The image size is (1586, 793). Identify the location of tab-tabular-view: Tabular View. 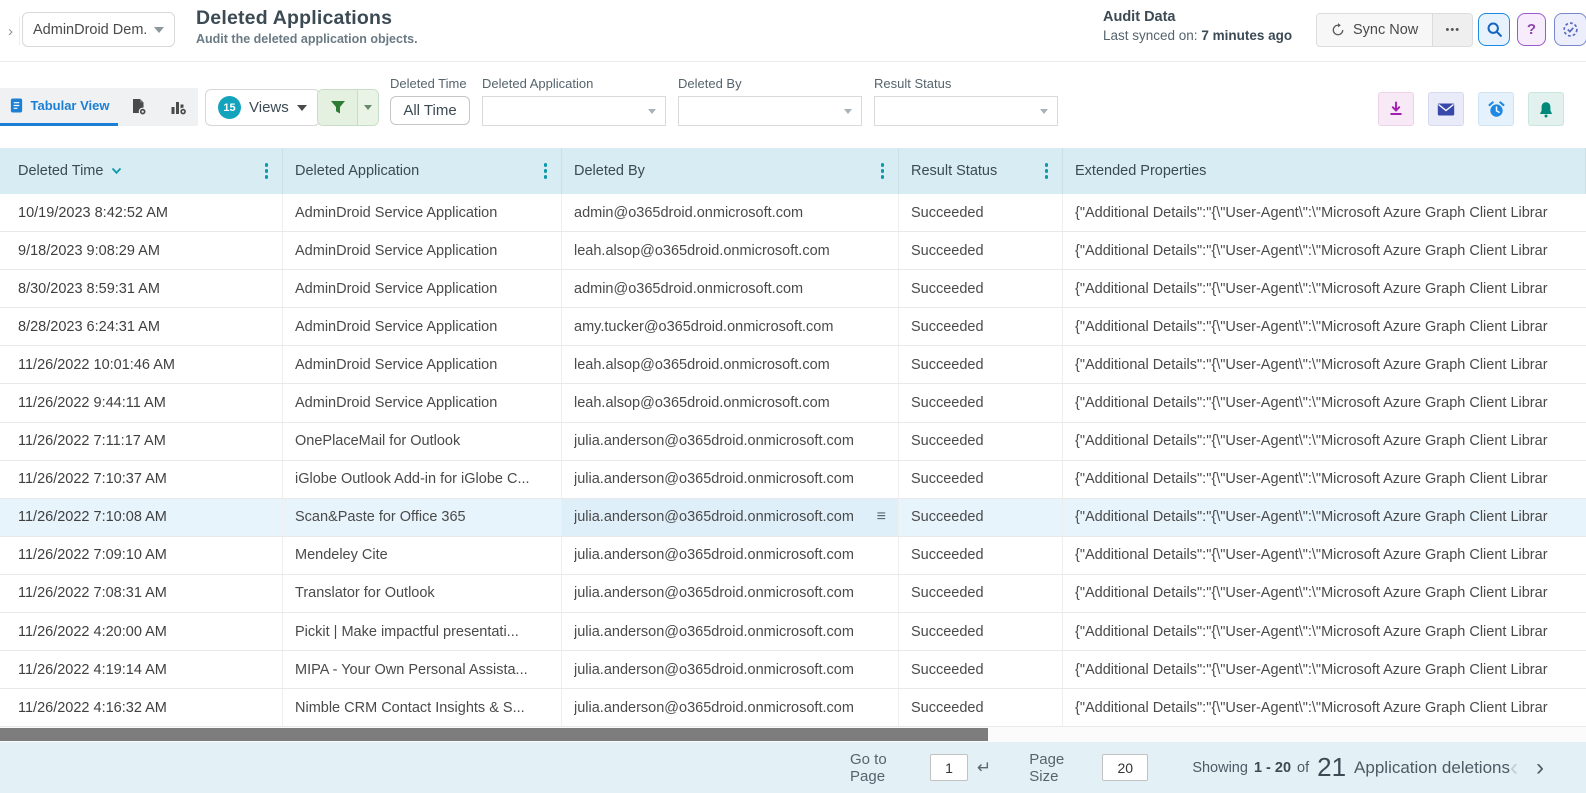
(59, 107).